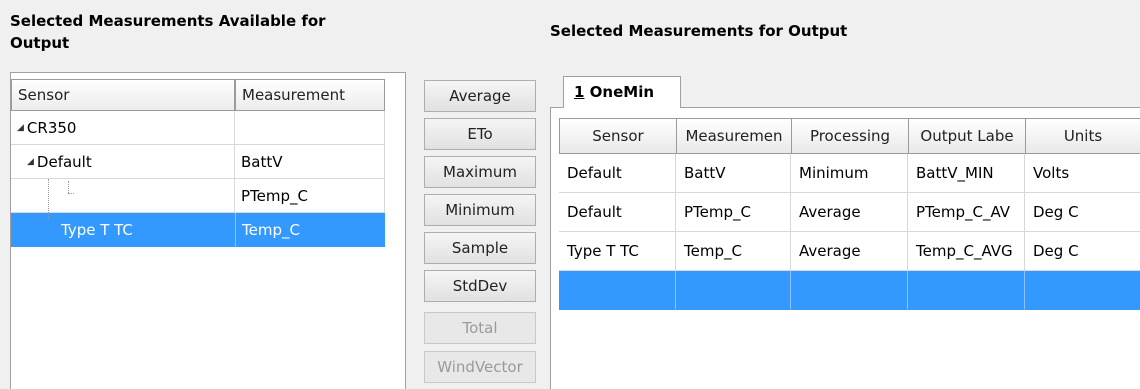 The width and height of the screenshot is (1140, 389). I want to click on tree-row-measurement: PTemp_C, so click(310, 196).